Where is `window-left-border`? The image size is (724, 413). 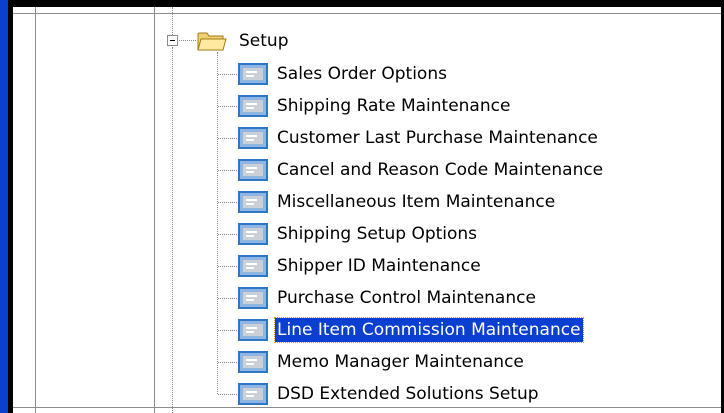 window-left-border is located at coordinates (4, 206).